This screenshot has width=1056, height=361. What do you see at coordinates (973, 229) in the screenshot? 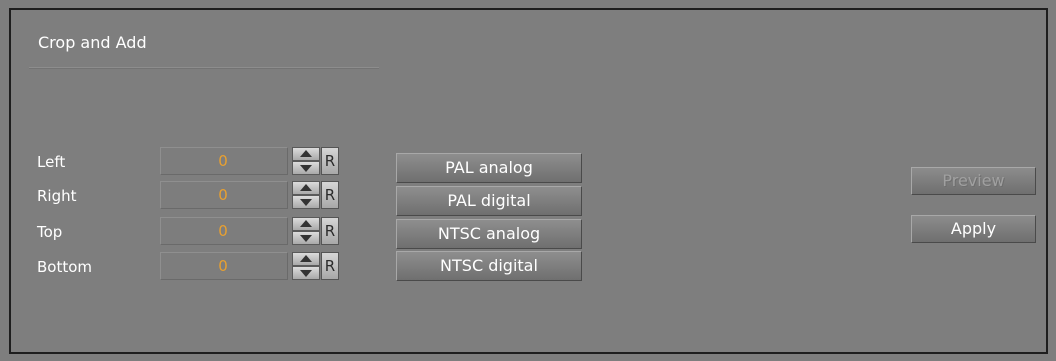
I see `apply-button: Apply` at bounding box center [973, 229].